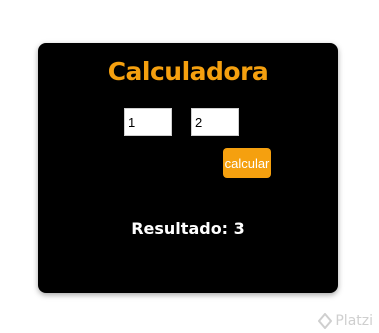  I want to click on watermark-text: Platzi, so click(354, 321).